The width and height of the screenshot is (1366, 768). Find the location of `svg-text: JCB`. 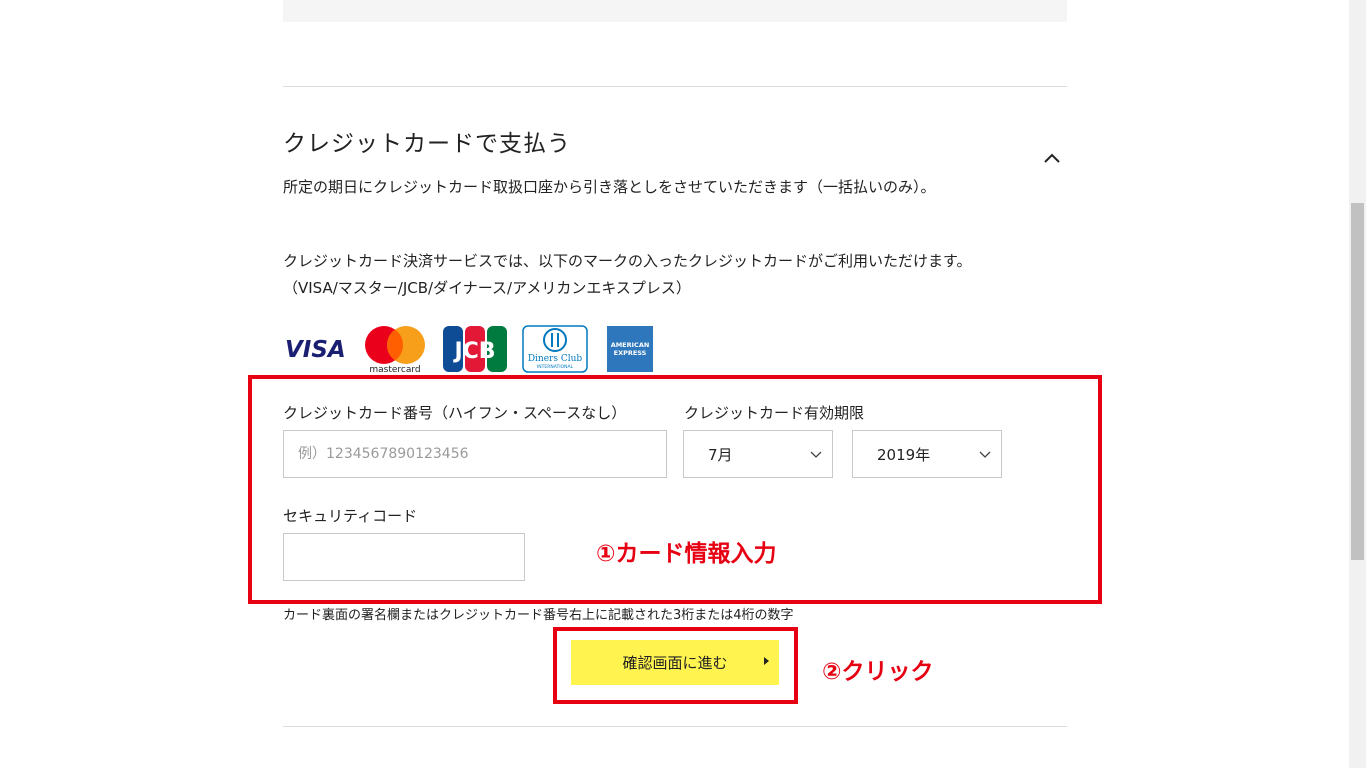

svg-text: JCB is located at coordinates (473, 351).